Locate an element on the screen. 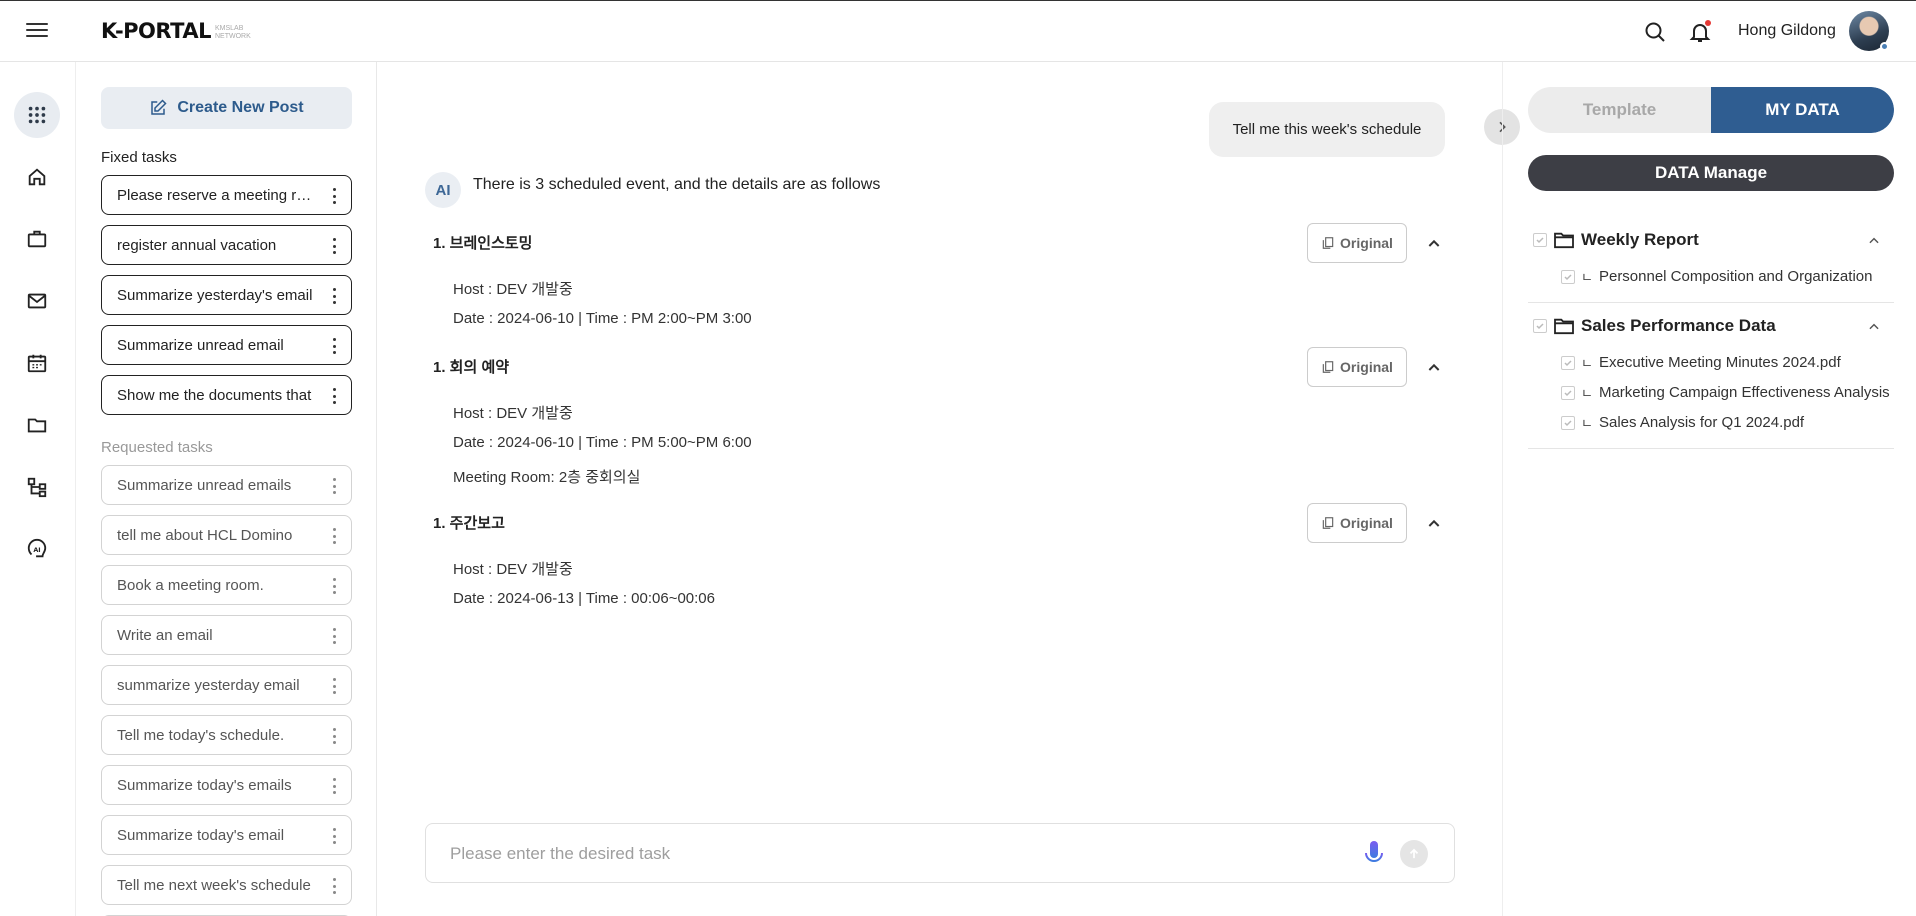 This screenshot has width=1916, height=916. send-button is located at coordinates (1414, 854).